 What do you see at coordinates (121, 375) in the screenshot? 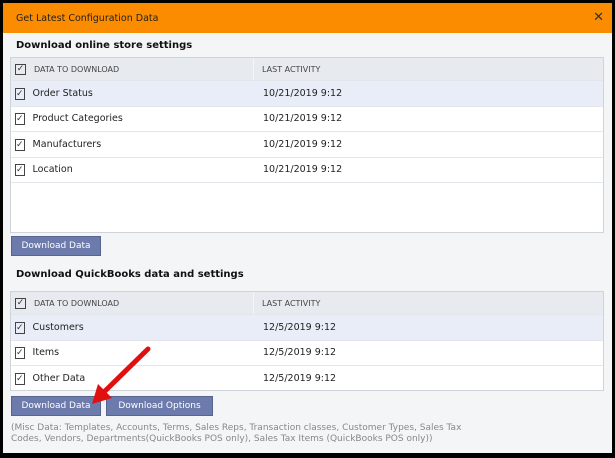
I see `red-arrow-annotation` at bounding box center [121, 375].